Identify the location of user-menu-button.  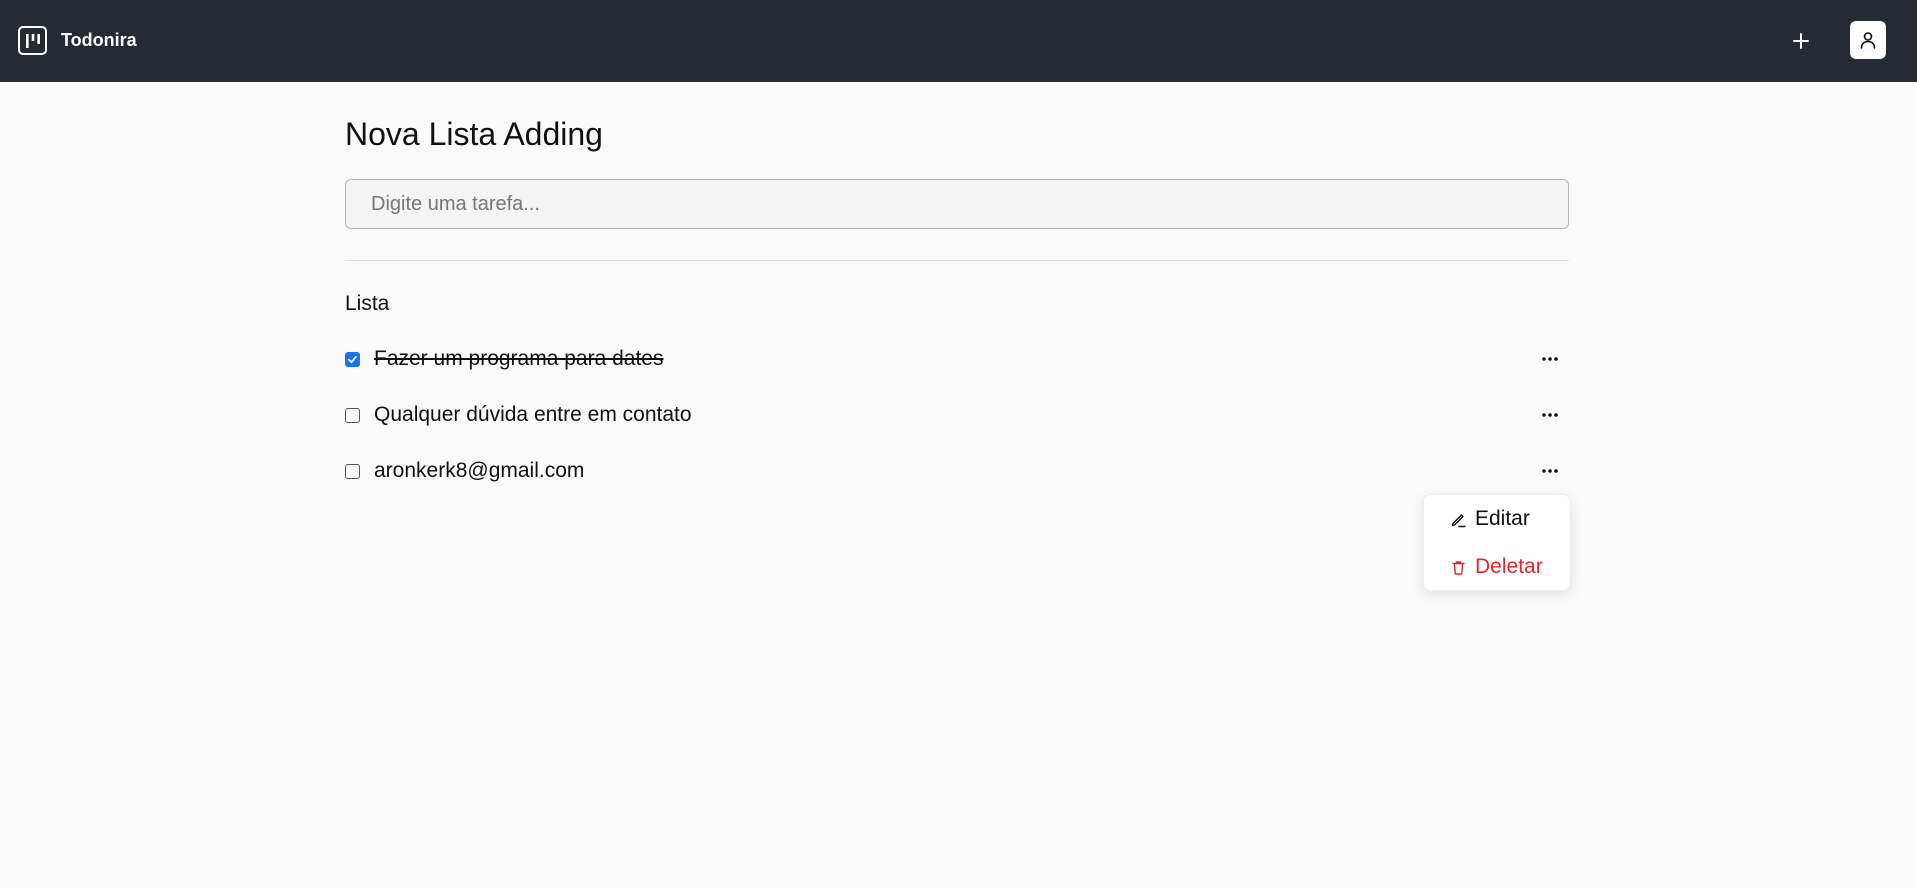
(1868, 40).